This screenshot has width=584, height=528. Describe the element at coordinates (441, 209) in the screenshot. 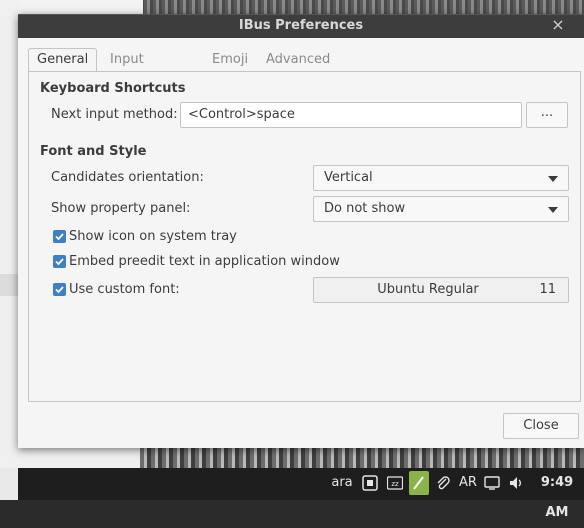

I see `show-property-panel-combo: Do not show` at that location.